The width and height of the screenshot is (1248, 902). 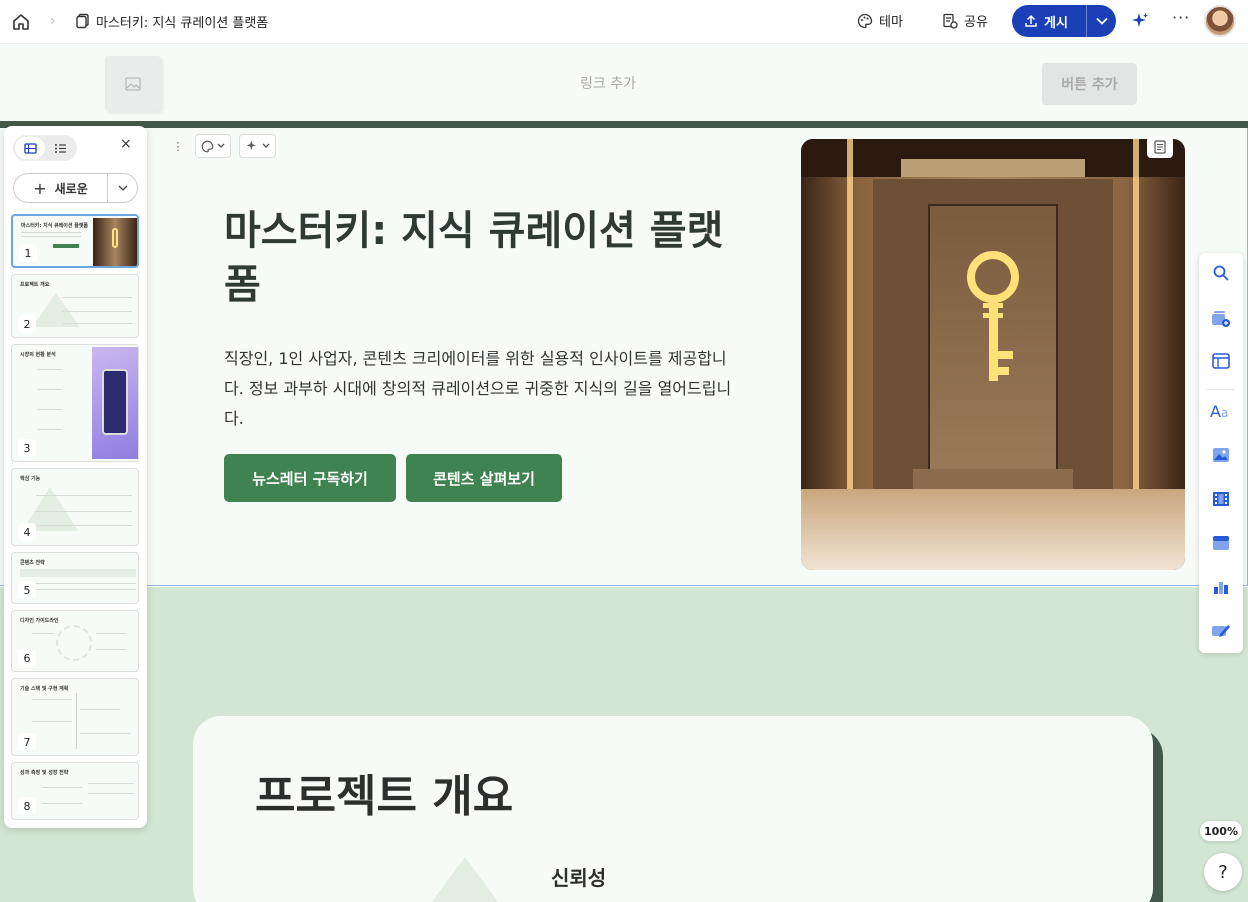 I want to click on zoom-level: 100%, so click(x=1221, y=831).